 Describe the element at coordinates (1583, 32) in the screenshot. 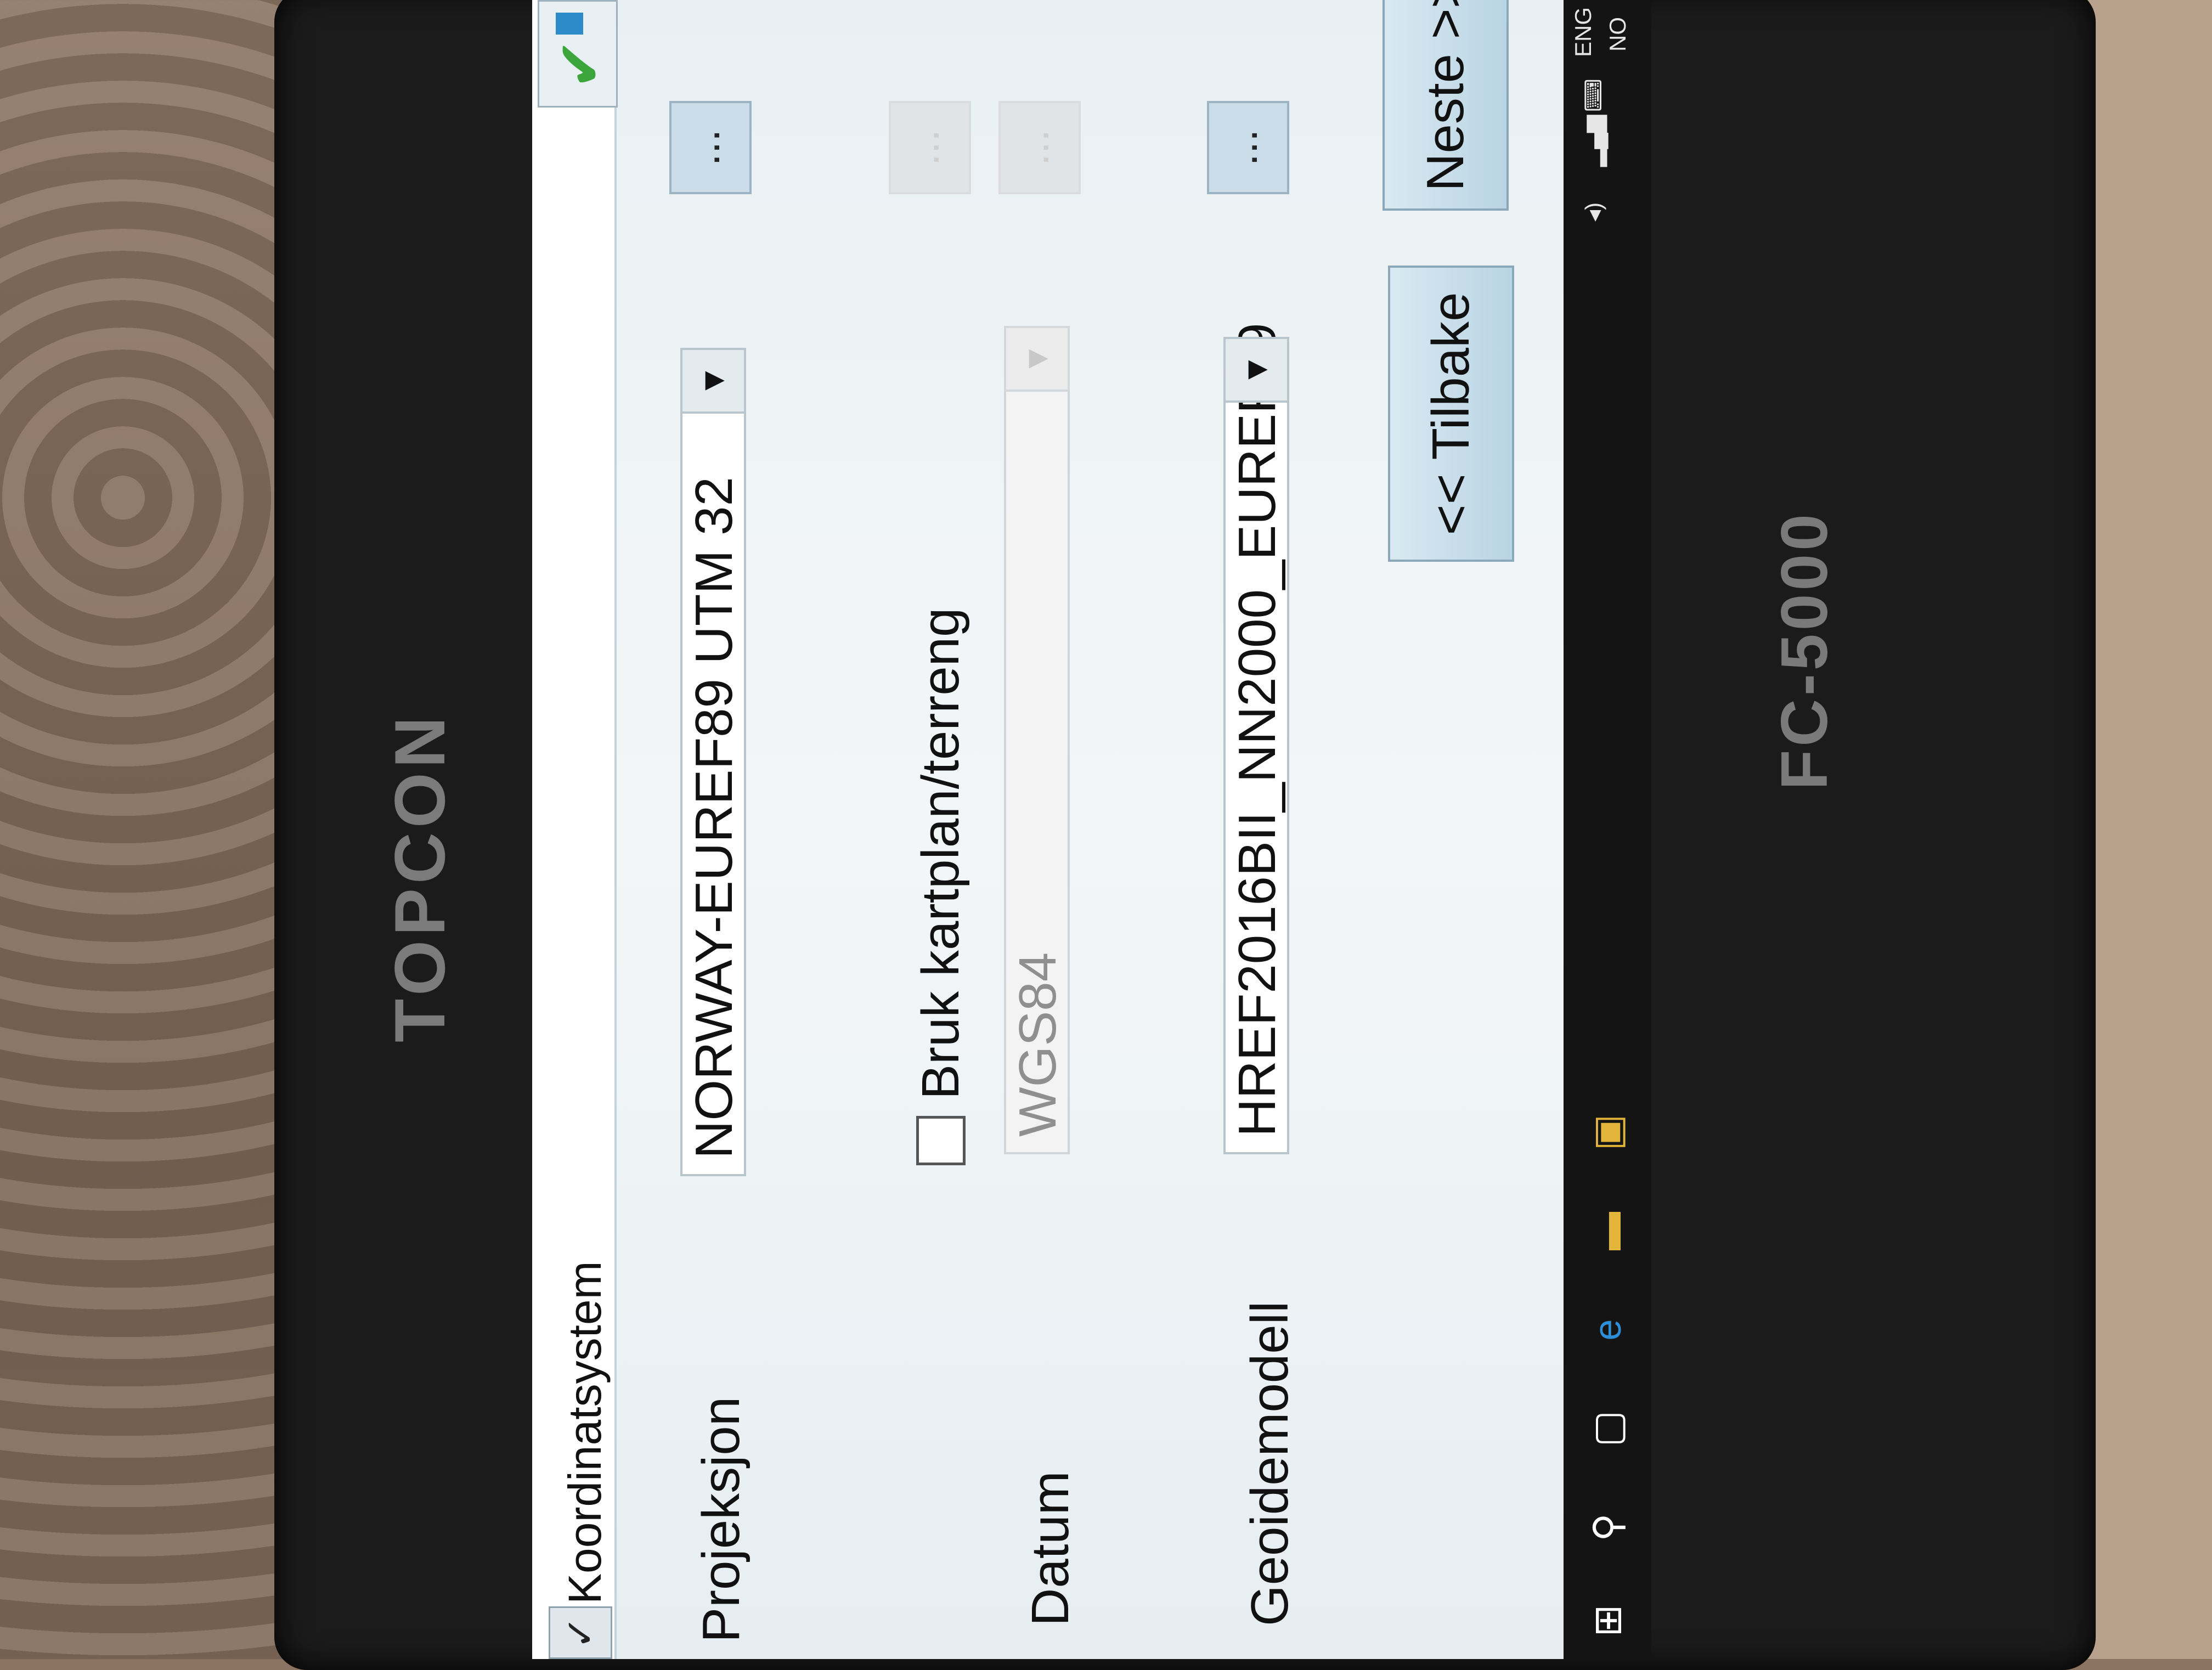

I see `language-top: ENG` at that location.